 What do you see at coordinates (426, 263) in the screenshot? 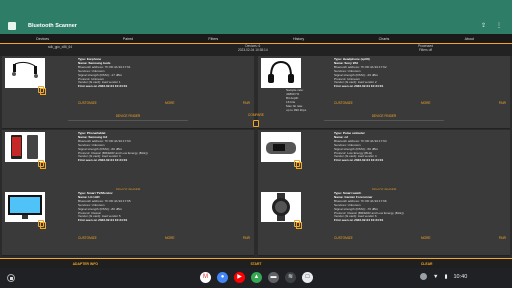
I see `clear-button: CLEAR` at bounding box center [426, 263].